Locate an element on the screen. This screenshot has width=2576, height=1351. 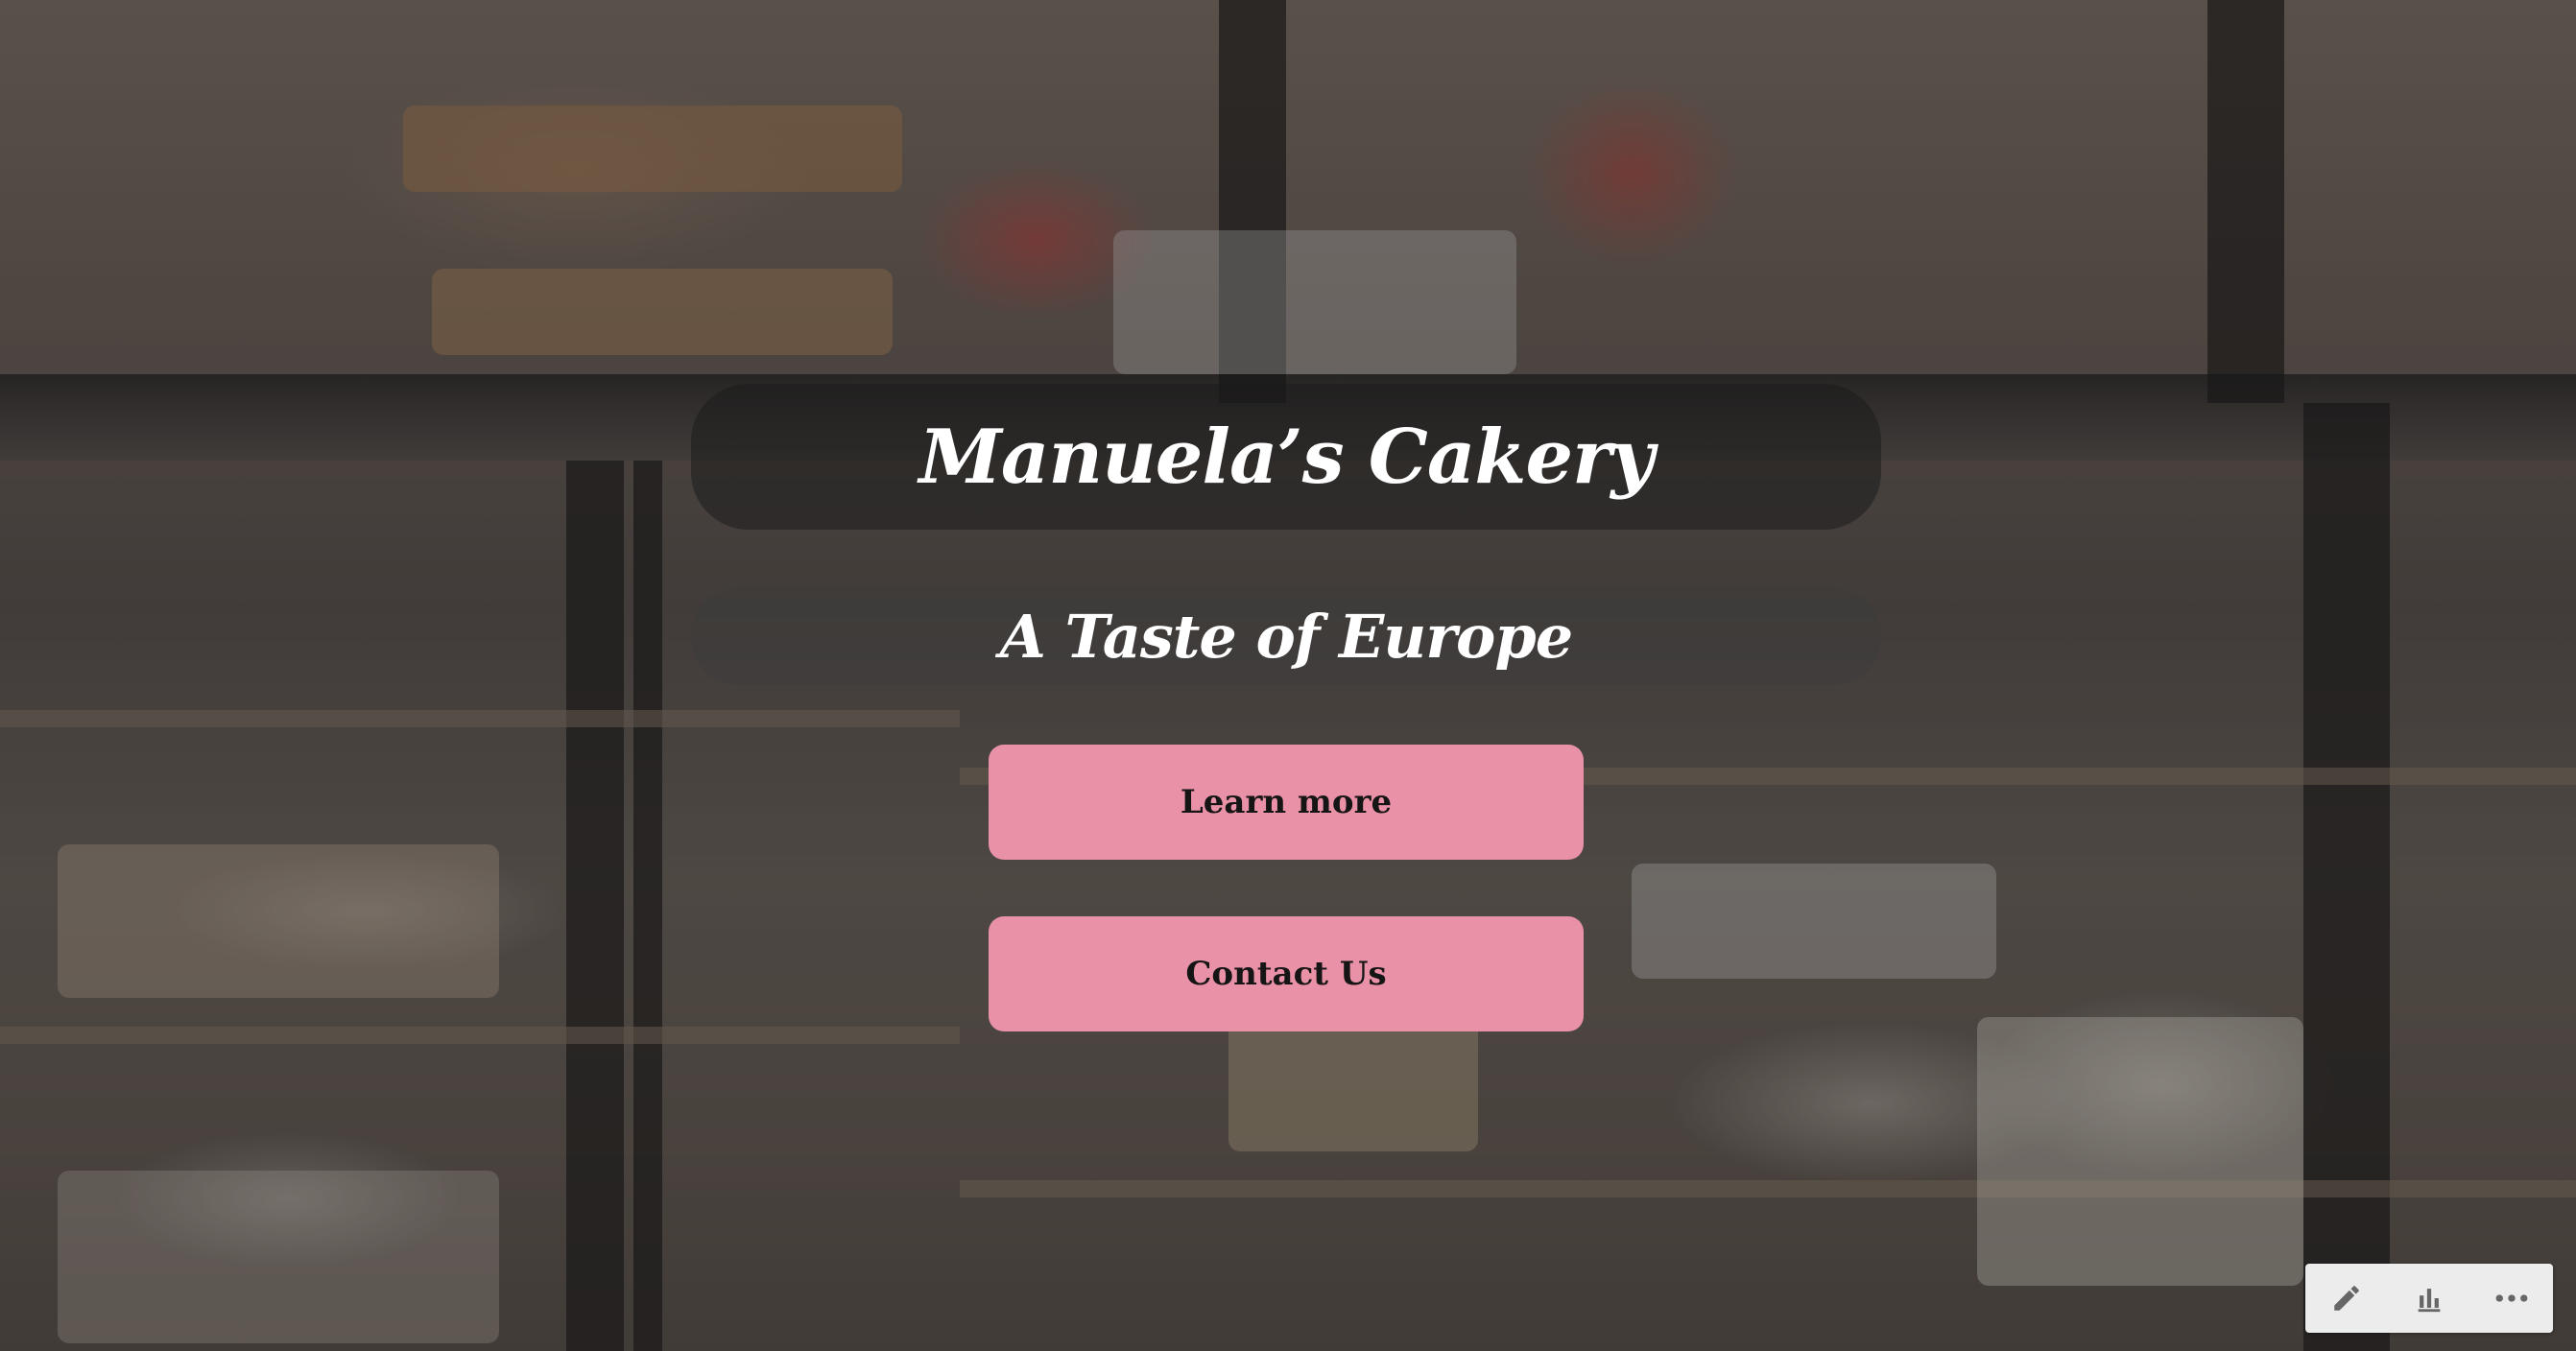
floating-toolbar is located at coordinates (2429, 1298).